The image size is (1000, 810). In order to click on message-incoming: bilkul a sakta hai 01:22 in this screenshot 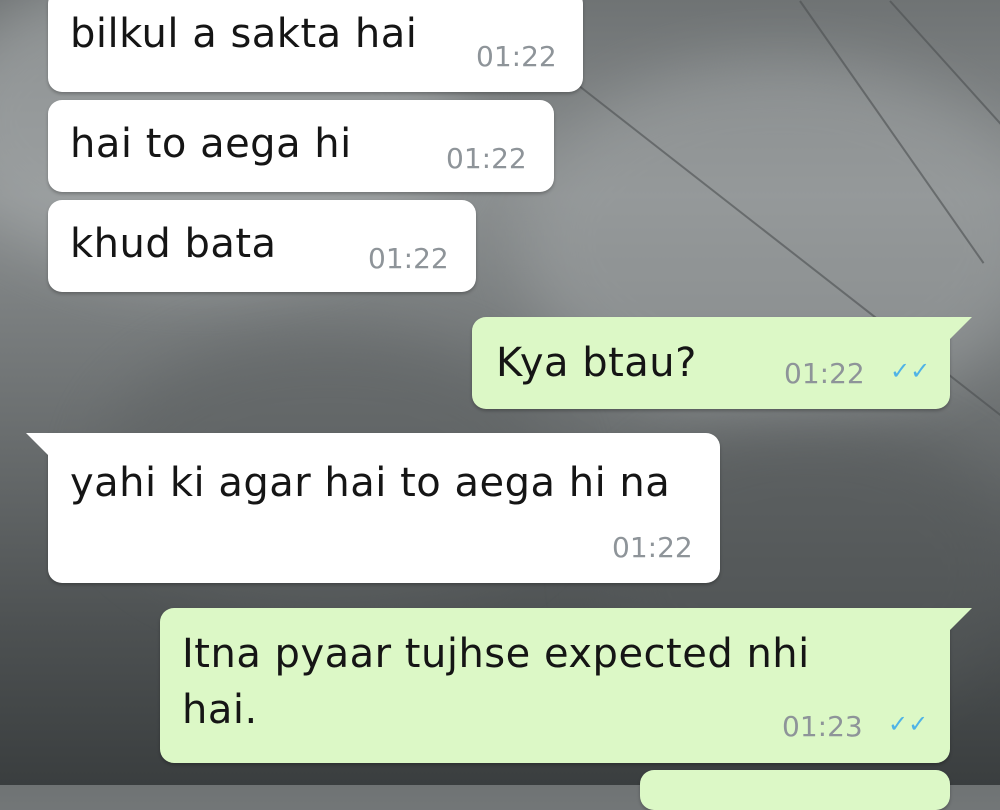, I will do `click(315, 46)`.